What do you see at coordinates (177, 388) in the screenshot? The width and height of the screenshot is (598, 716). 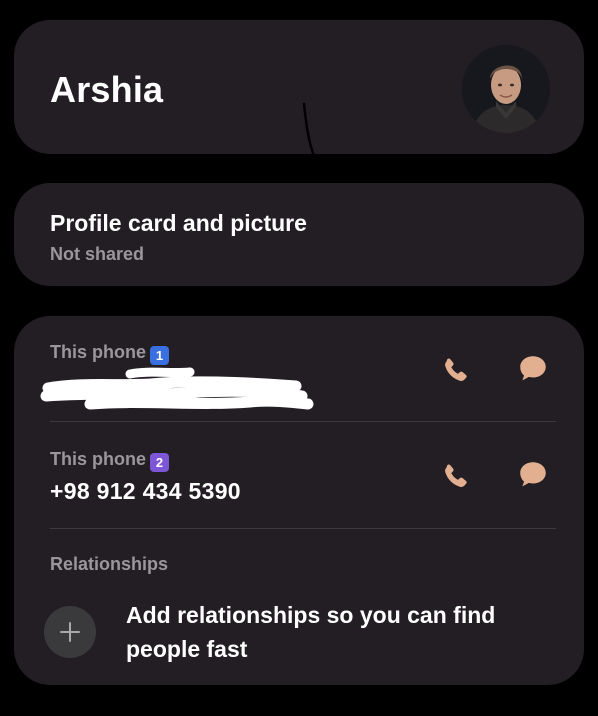 I see `redacted-number-scribble` at bounding box center [177, 388].